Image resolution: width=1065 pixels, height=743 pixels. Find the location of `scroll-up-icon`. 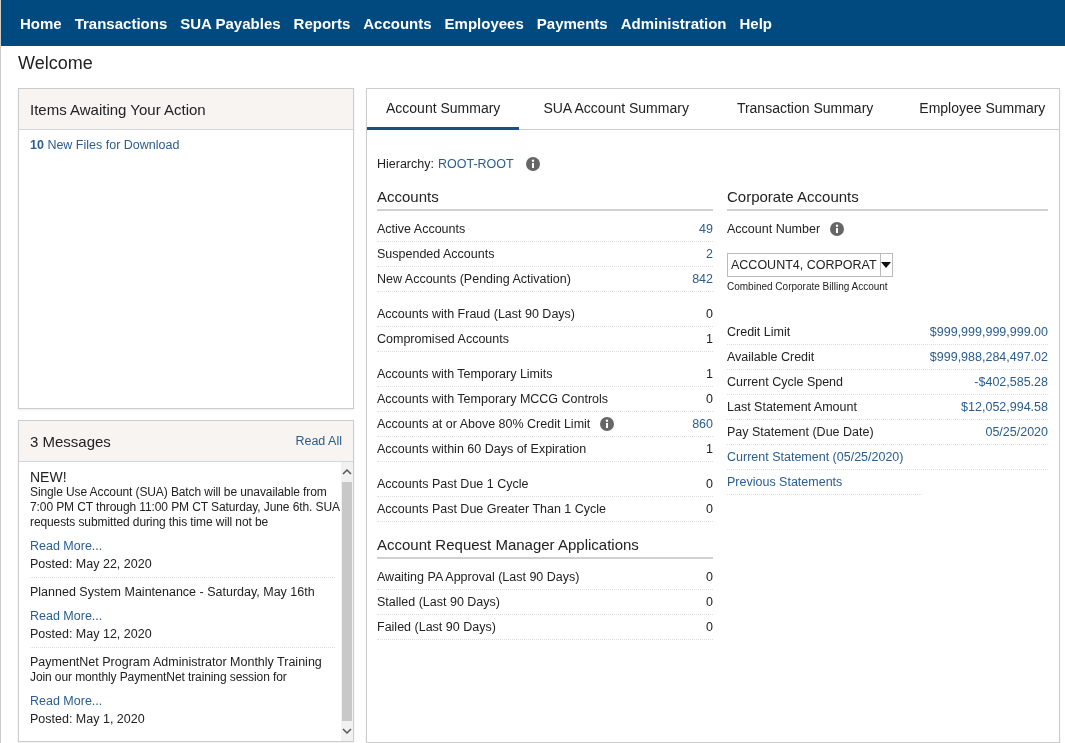

scroll-up-icon is located at coordinates (347, 472).